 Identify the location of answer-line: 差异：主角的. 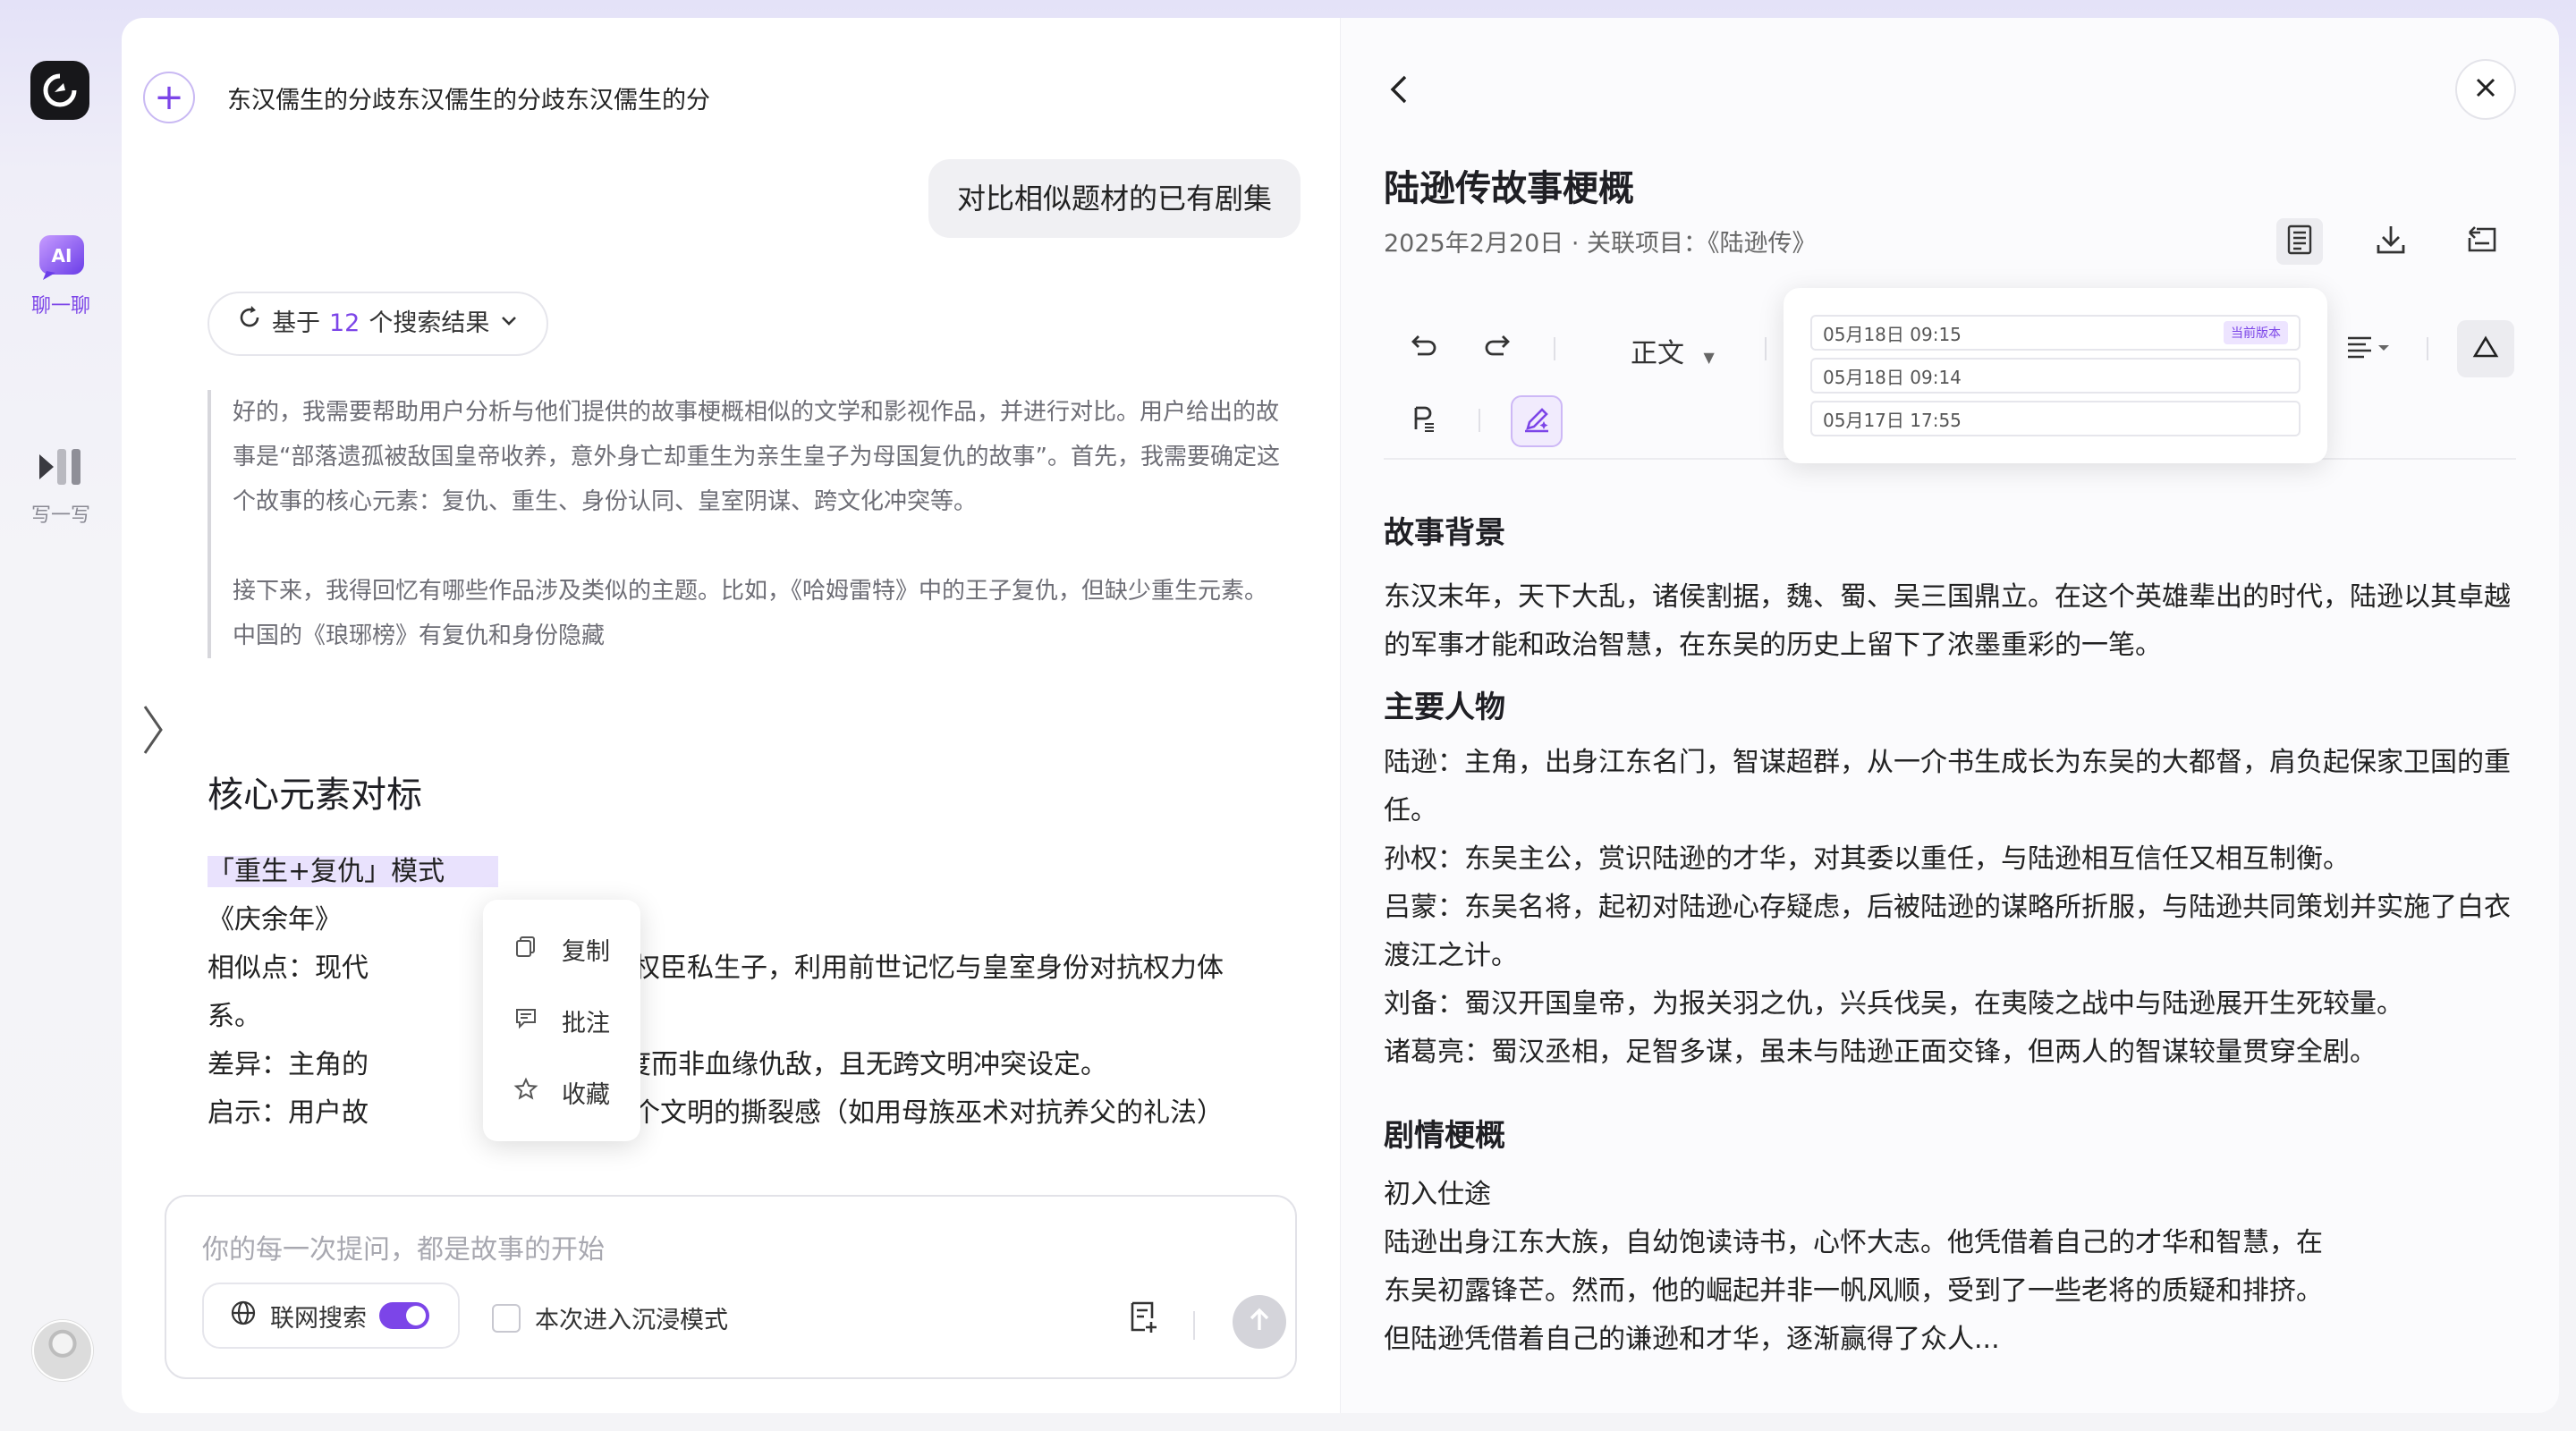
(288, 1064).